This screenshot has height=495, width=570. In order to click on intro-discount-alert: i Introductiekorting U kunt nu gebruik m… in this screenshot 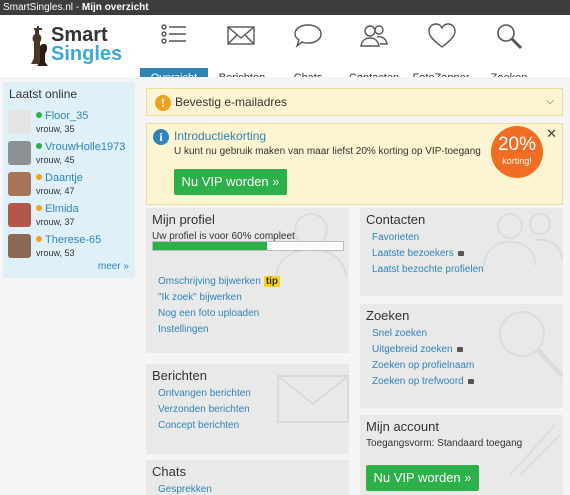, I will do `click(354, 164)`.